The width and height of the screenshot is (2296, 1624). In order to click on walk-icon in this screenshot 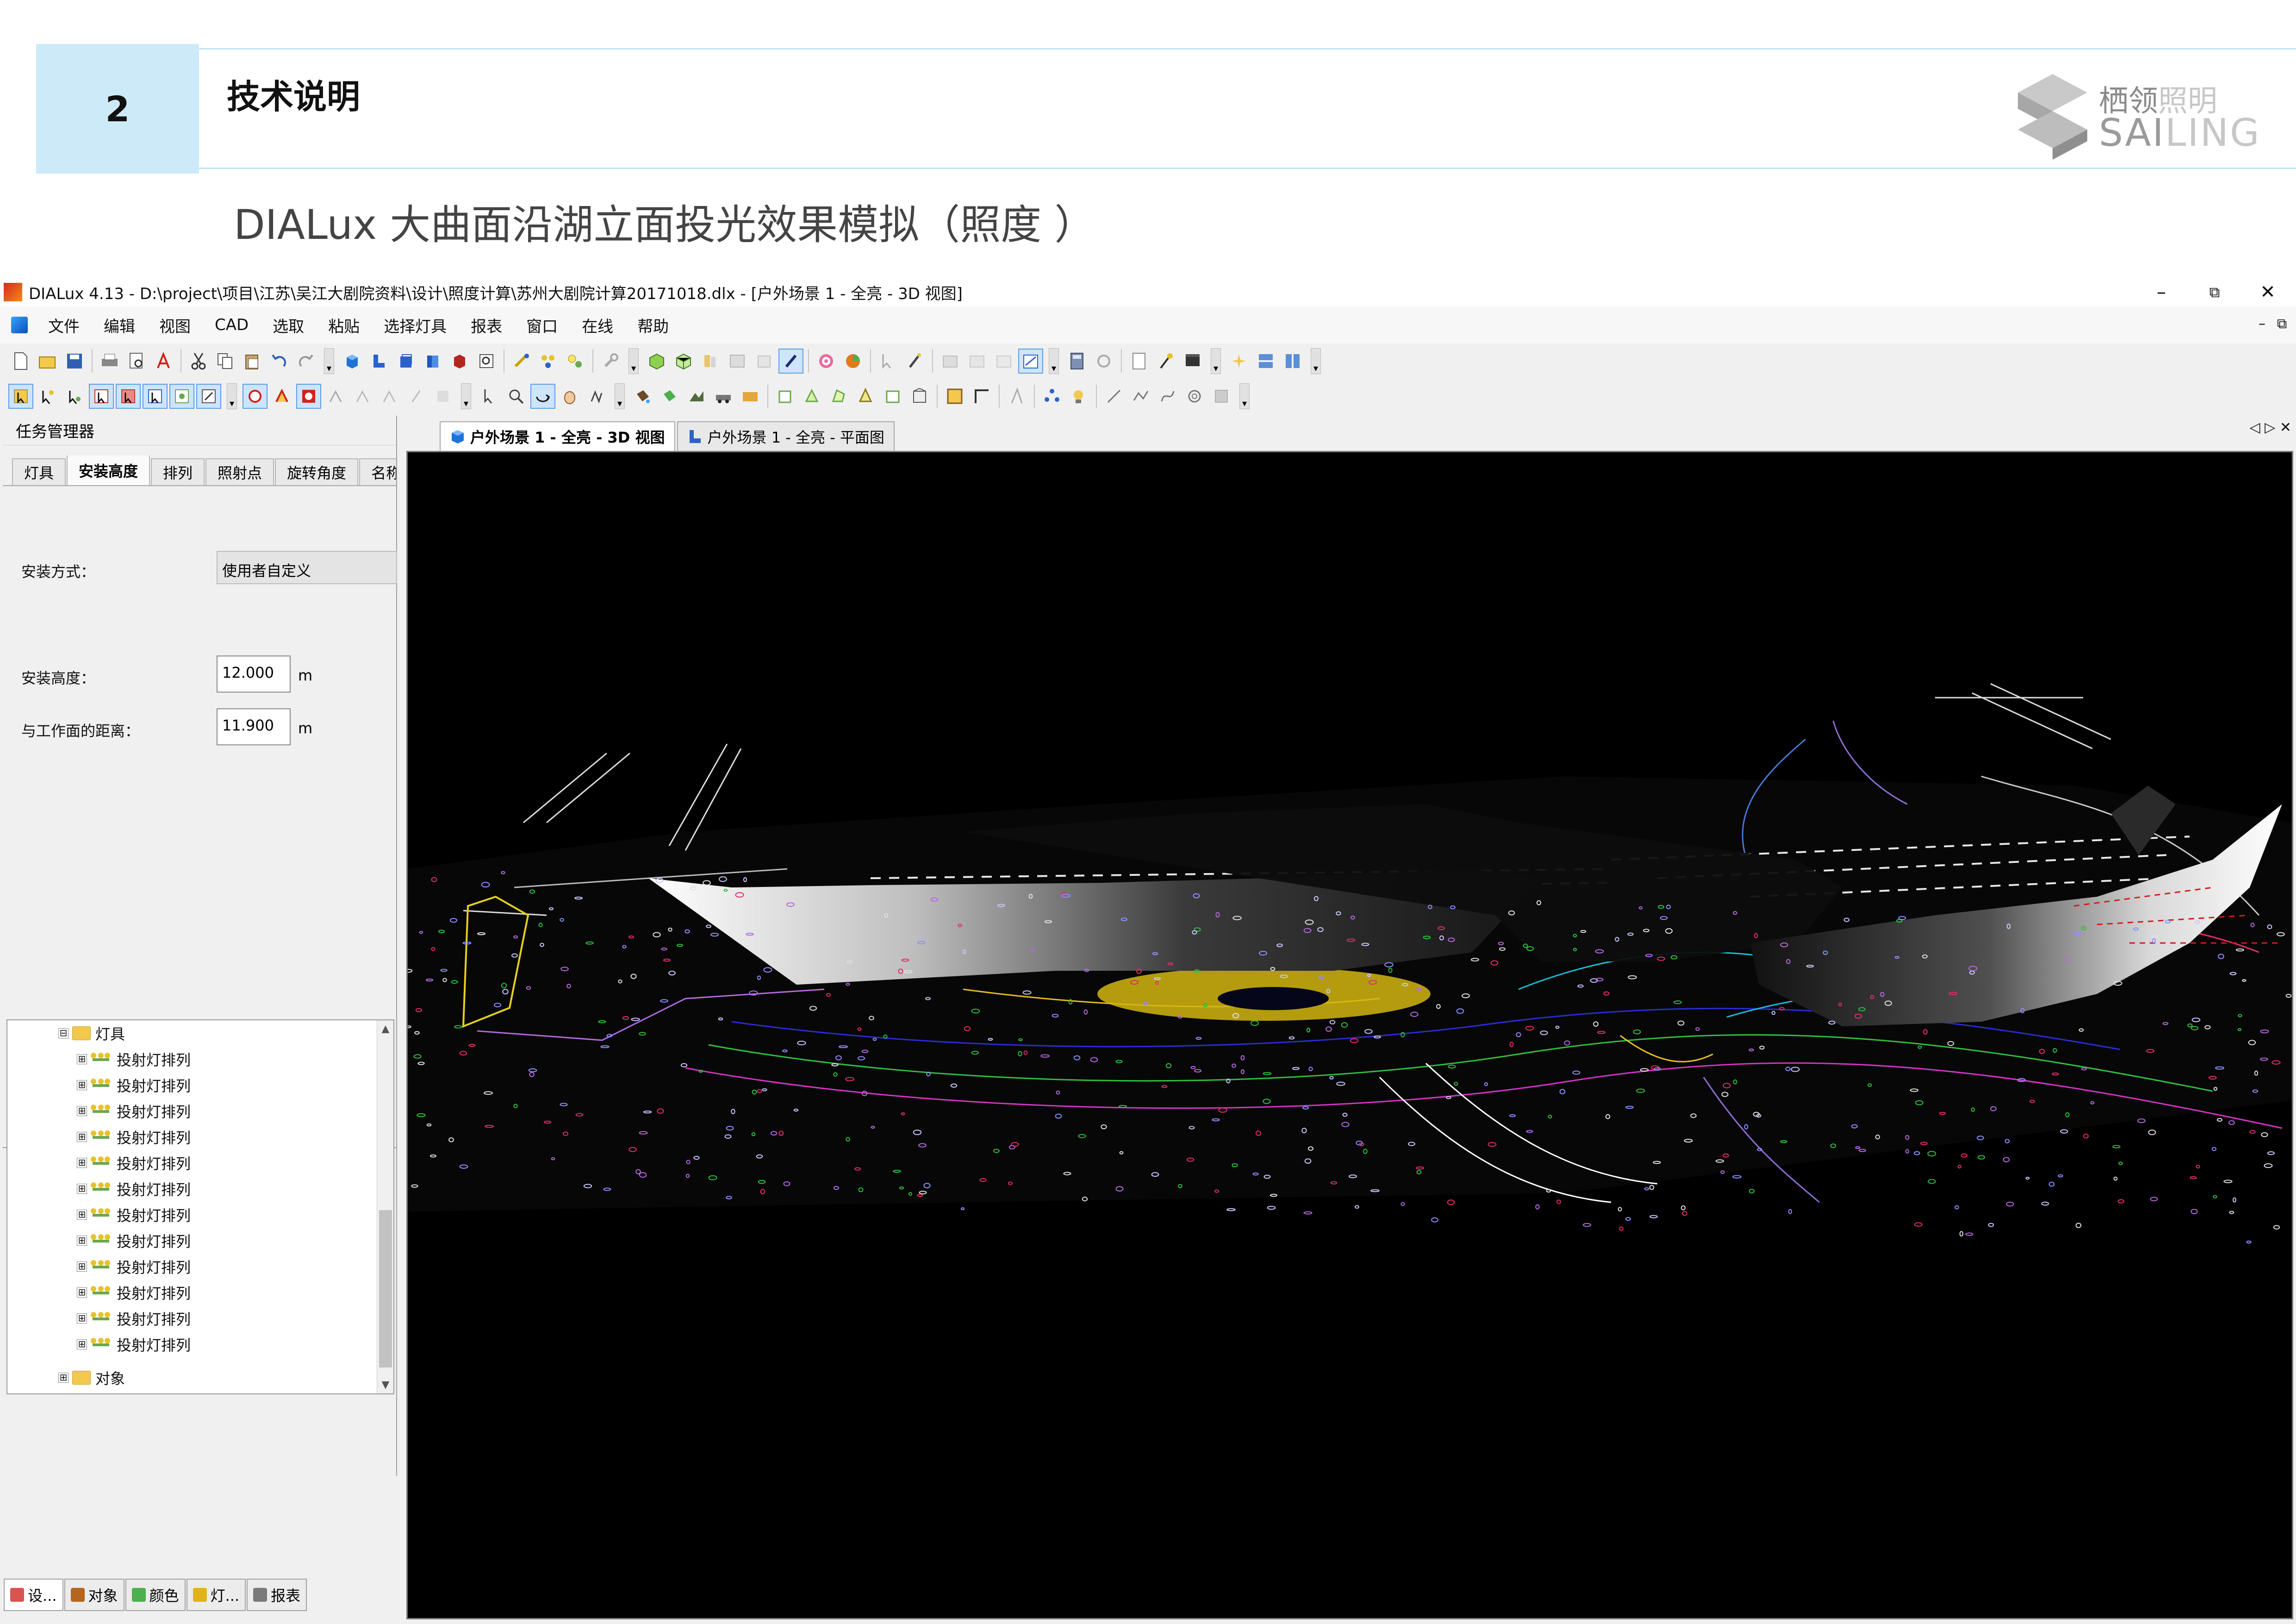, I will do `click(596, 396)`.